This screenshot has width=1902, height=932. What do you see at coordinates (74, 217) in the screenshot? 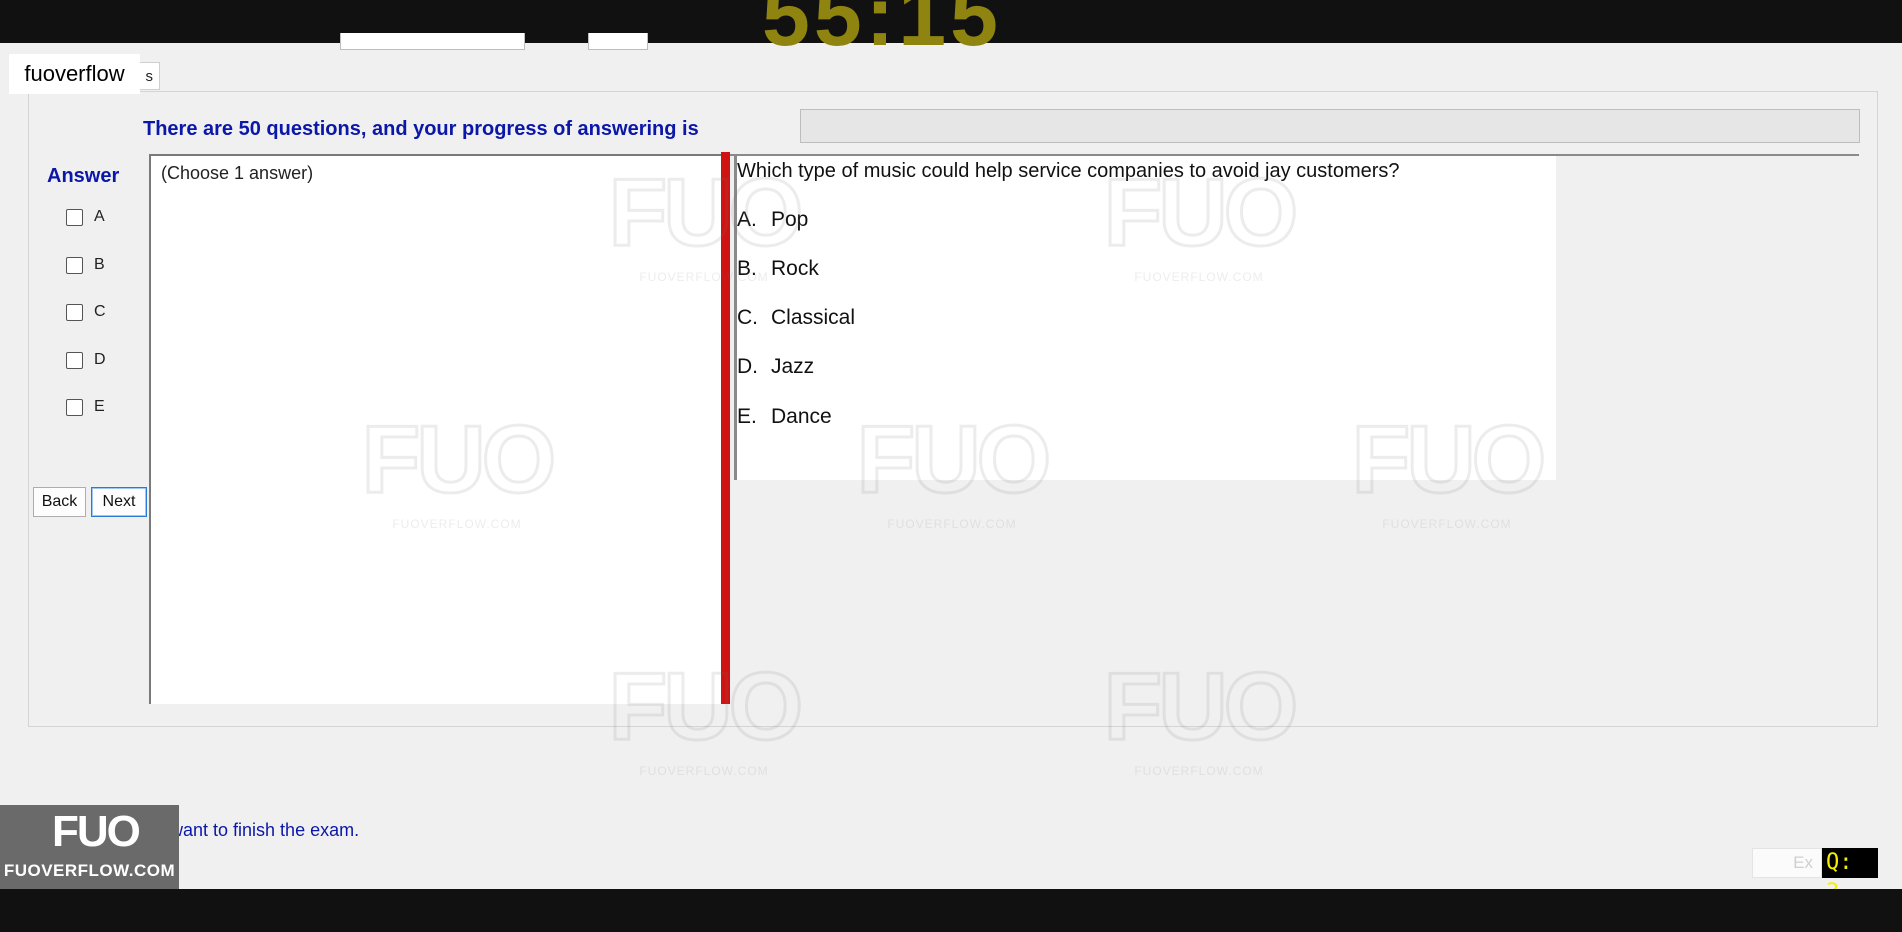
I see `checkbox-a` at bounding box center [74, 217].